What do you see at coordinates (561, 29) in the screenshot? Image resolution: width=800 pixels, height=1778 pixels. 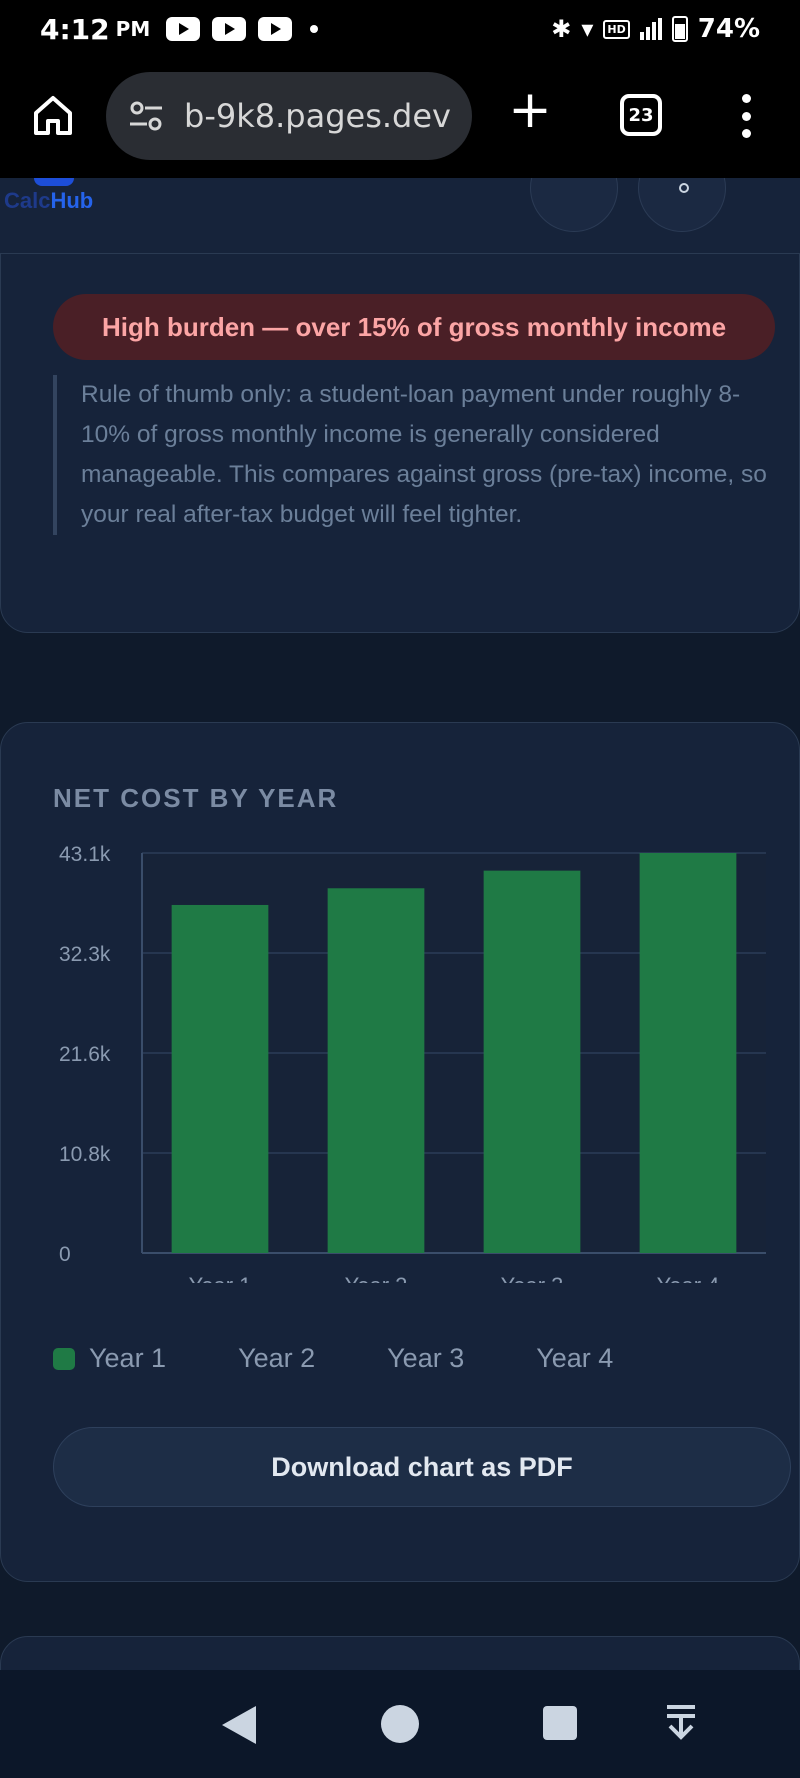 I see `bluetooth-icon: ✱` at bounding box center [561, 29].